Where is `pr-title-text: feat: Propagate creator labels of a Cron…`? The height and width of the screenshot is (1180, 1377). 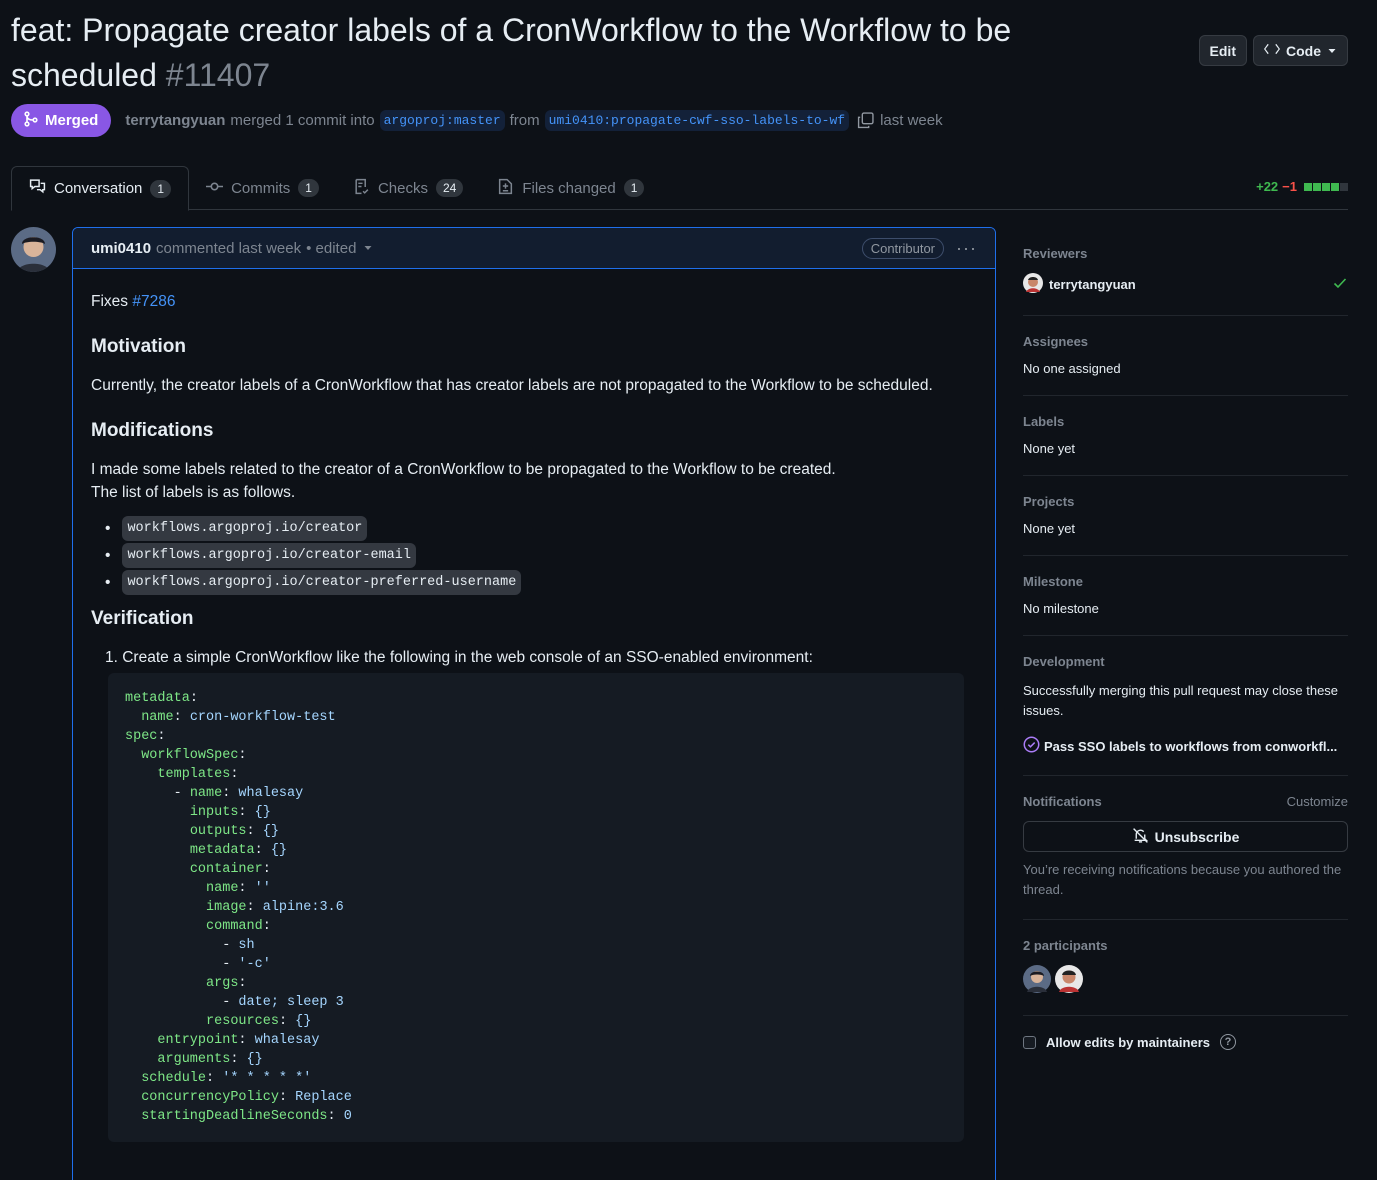 pr-title-text: feat: Propagate creator labels of a Cron… is located at coordinates (511, 52).